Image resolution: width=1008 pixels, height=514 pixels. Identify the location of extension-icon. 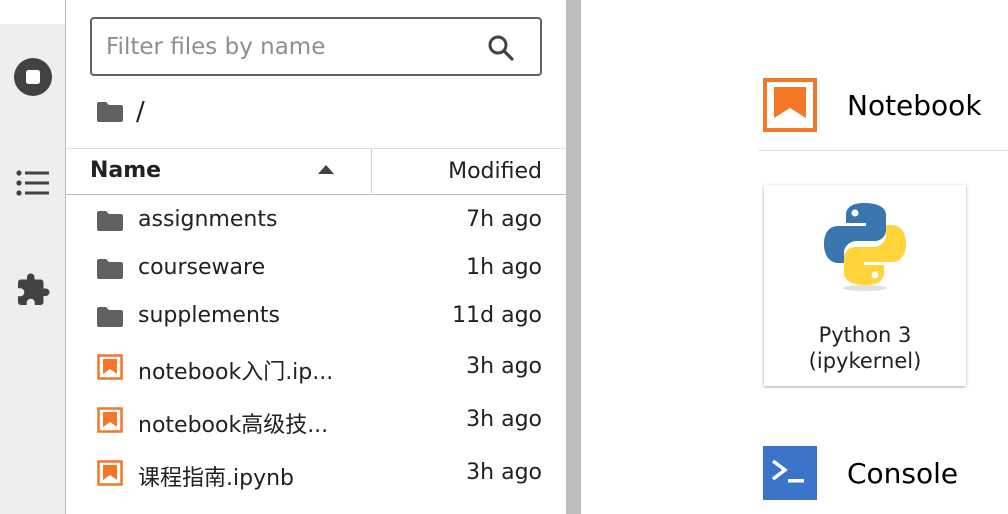
(34, 289).